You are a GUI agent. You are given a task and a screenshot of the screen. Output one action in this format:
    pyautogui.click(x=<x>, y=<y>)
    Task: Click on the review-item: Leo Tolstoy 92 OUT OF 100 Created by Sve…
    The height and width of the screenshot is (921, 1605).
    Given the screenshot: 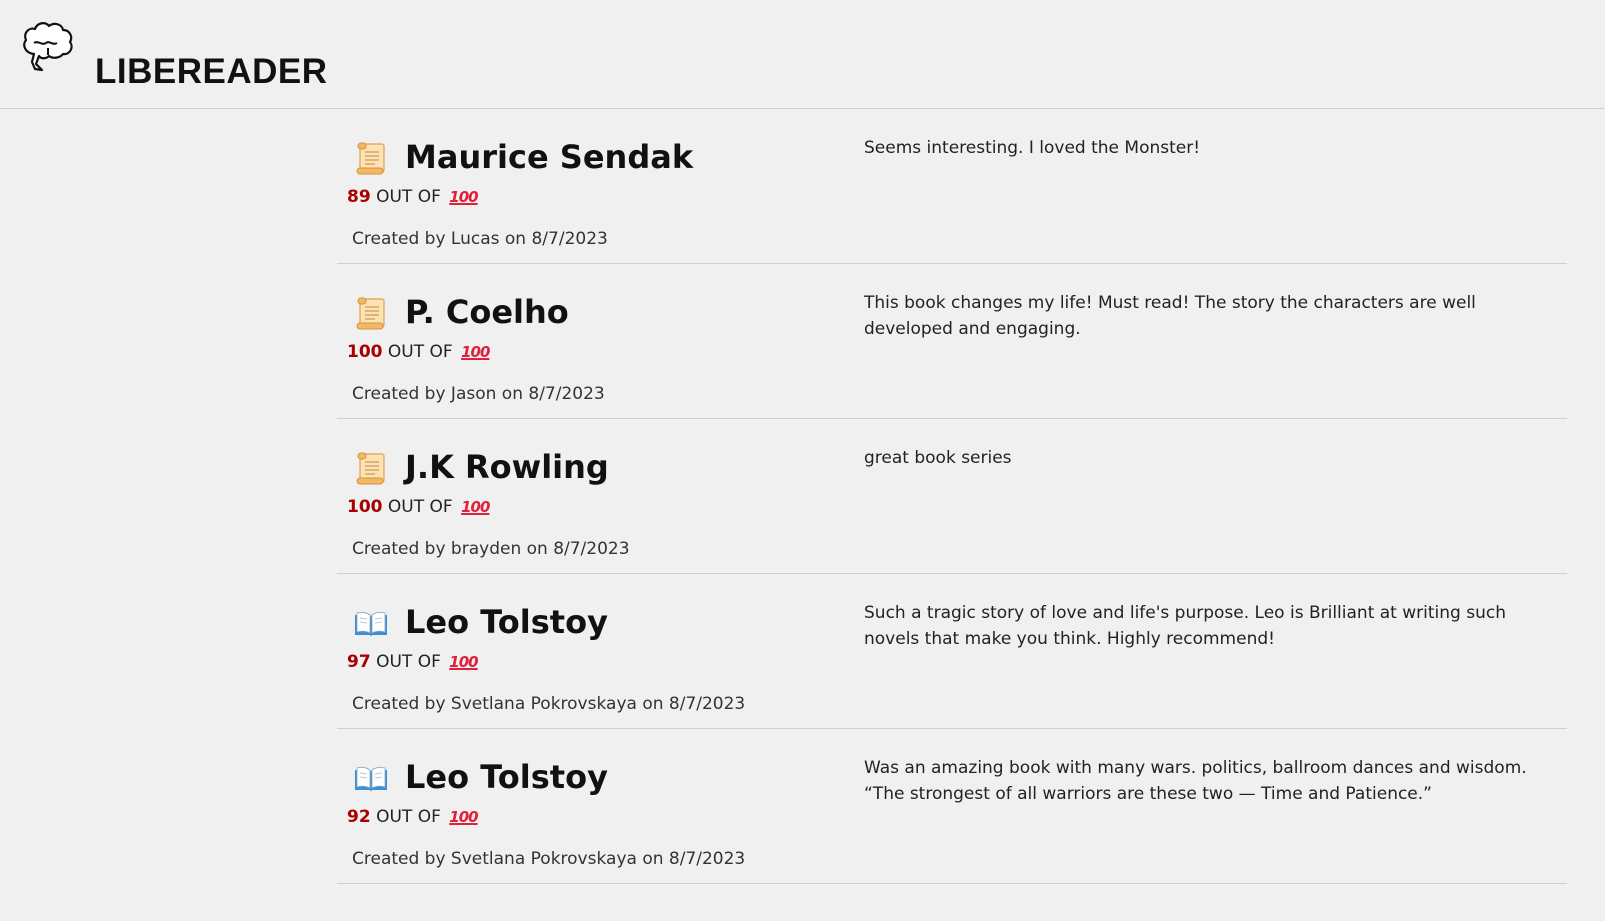 What is the action you would take?
    pyautogui.click(x=952, y=806)
    